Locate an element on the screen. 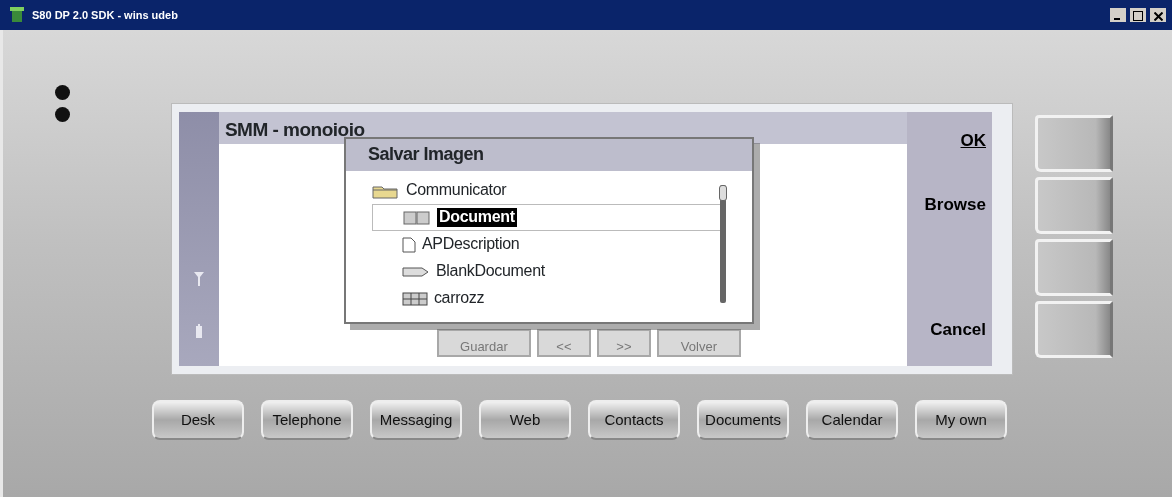 The height and width of the screenshot is (497, 1172). signal-icon is located at coordinates (198, 279).